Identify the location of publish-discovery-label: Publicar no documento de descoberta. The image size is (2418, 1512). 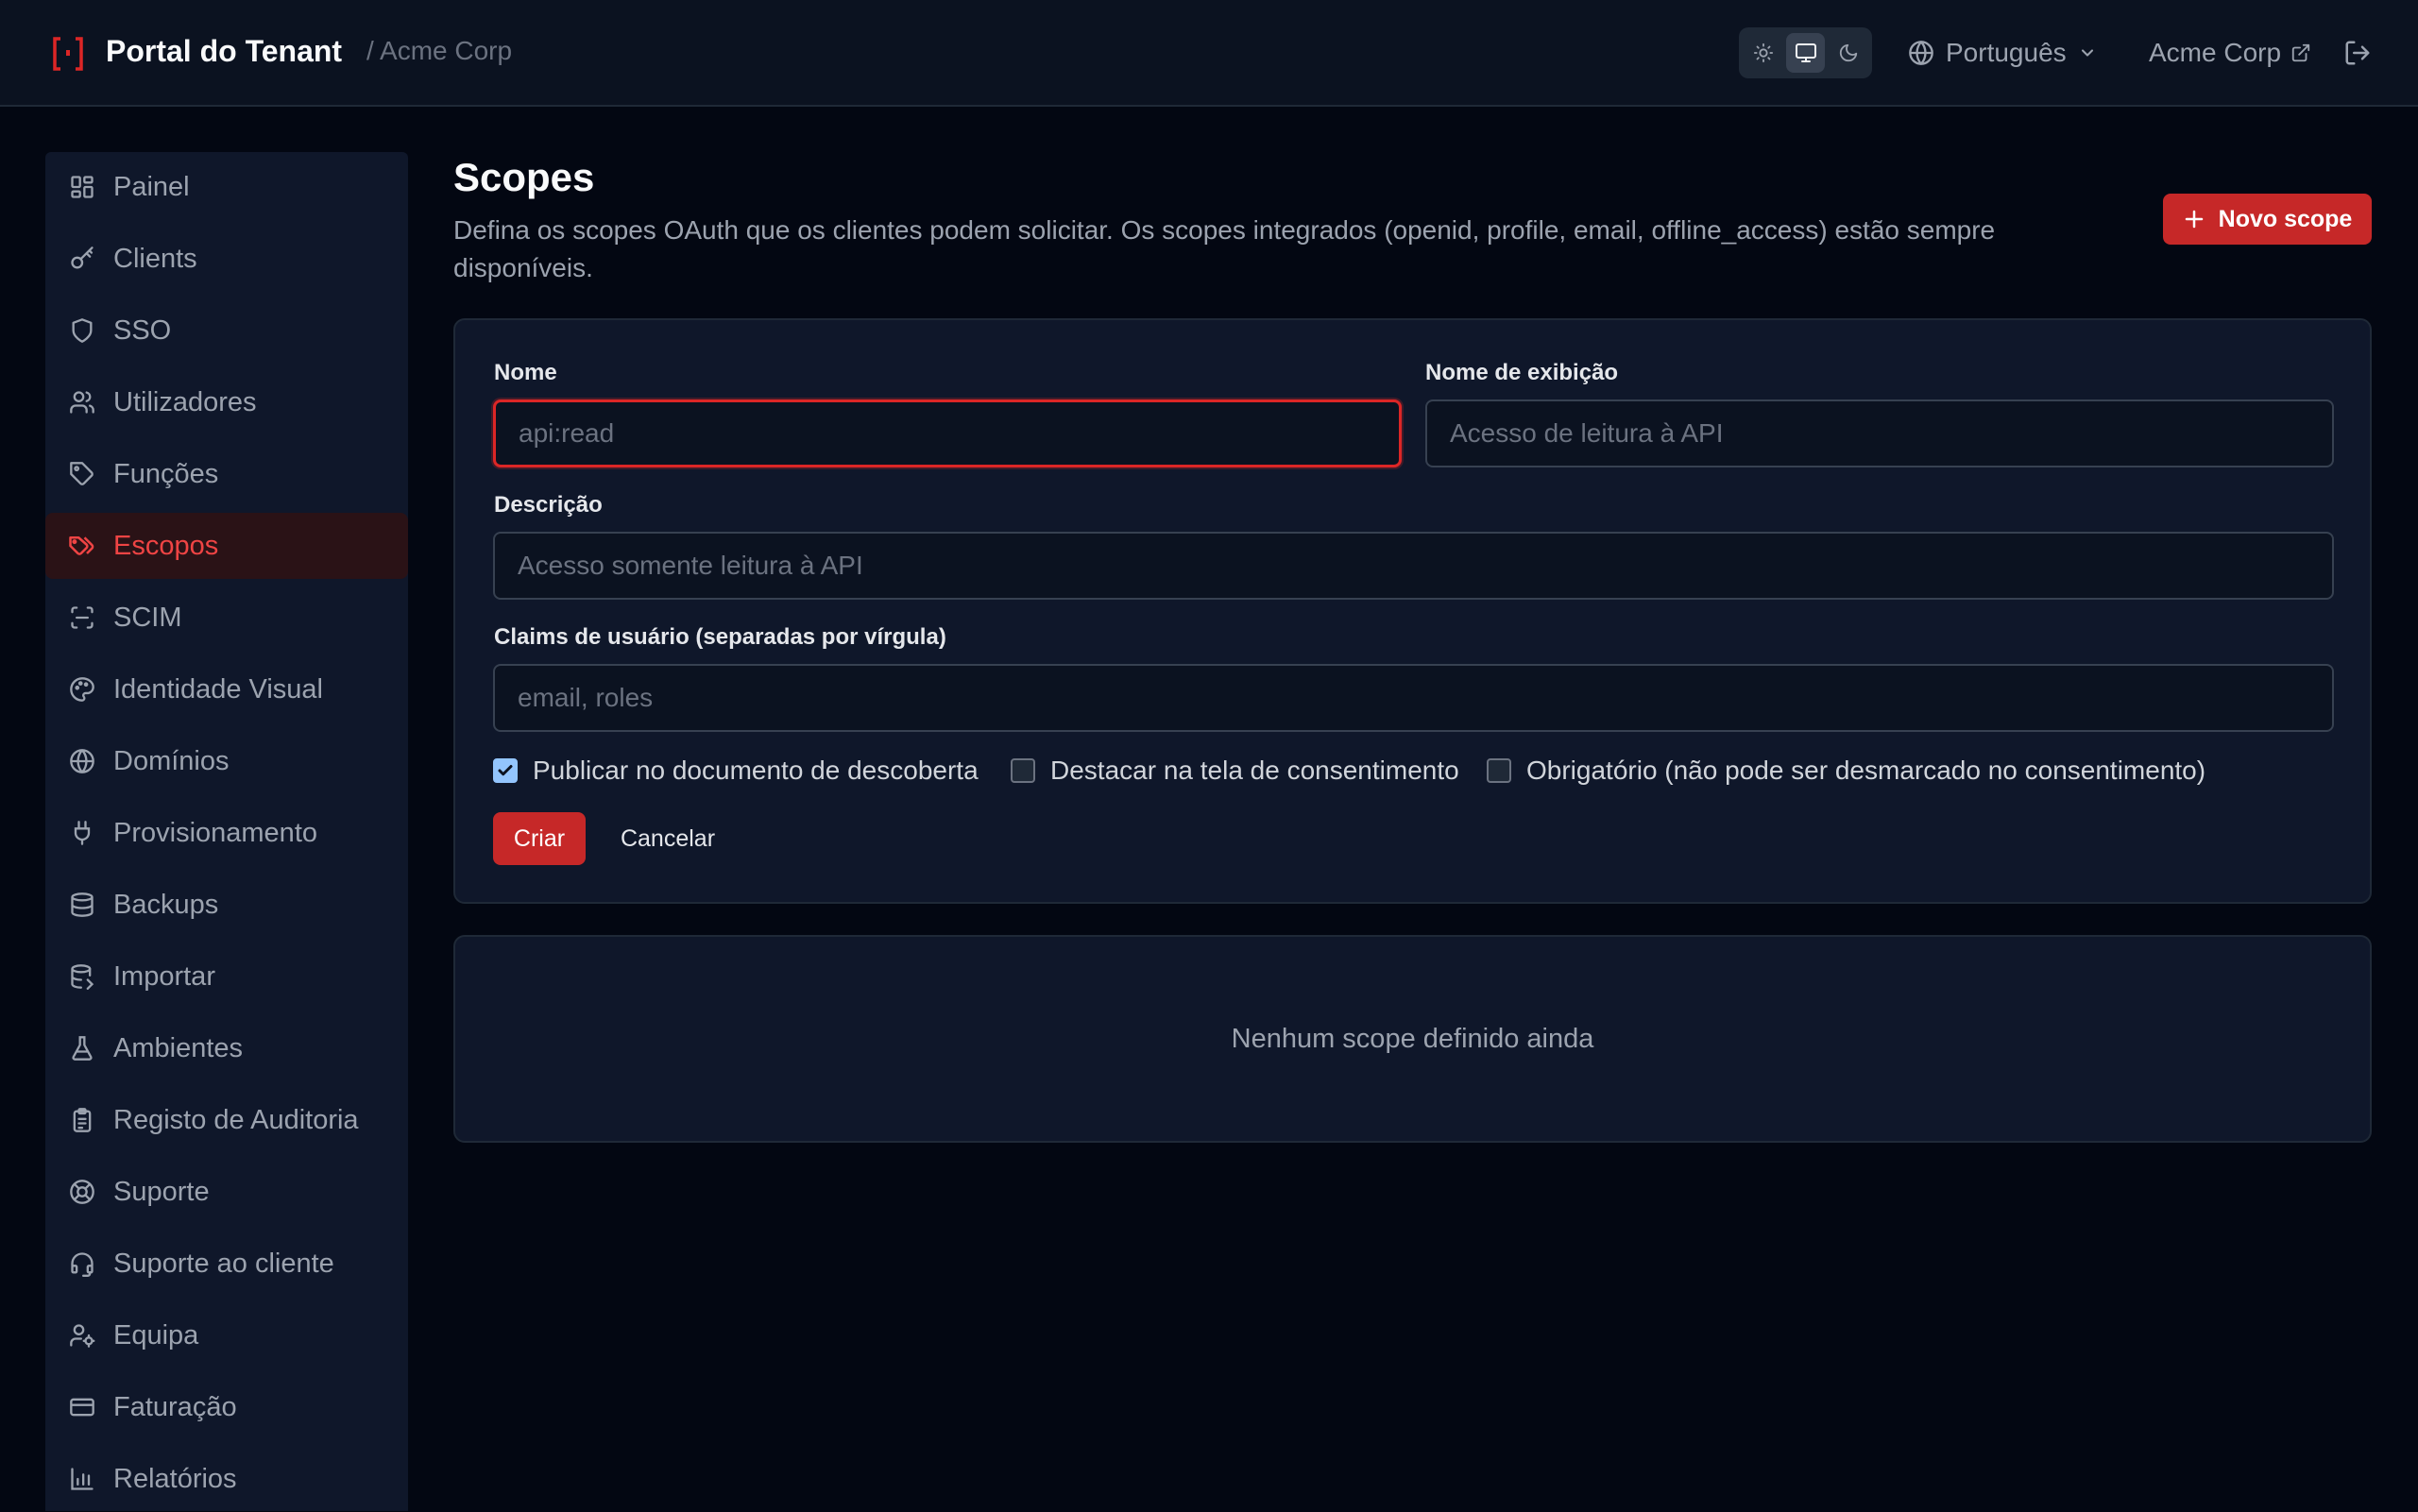
(756, 770).